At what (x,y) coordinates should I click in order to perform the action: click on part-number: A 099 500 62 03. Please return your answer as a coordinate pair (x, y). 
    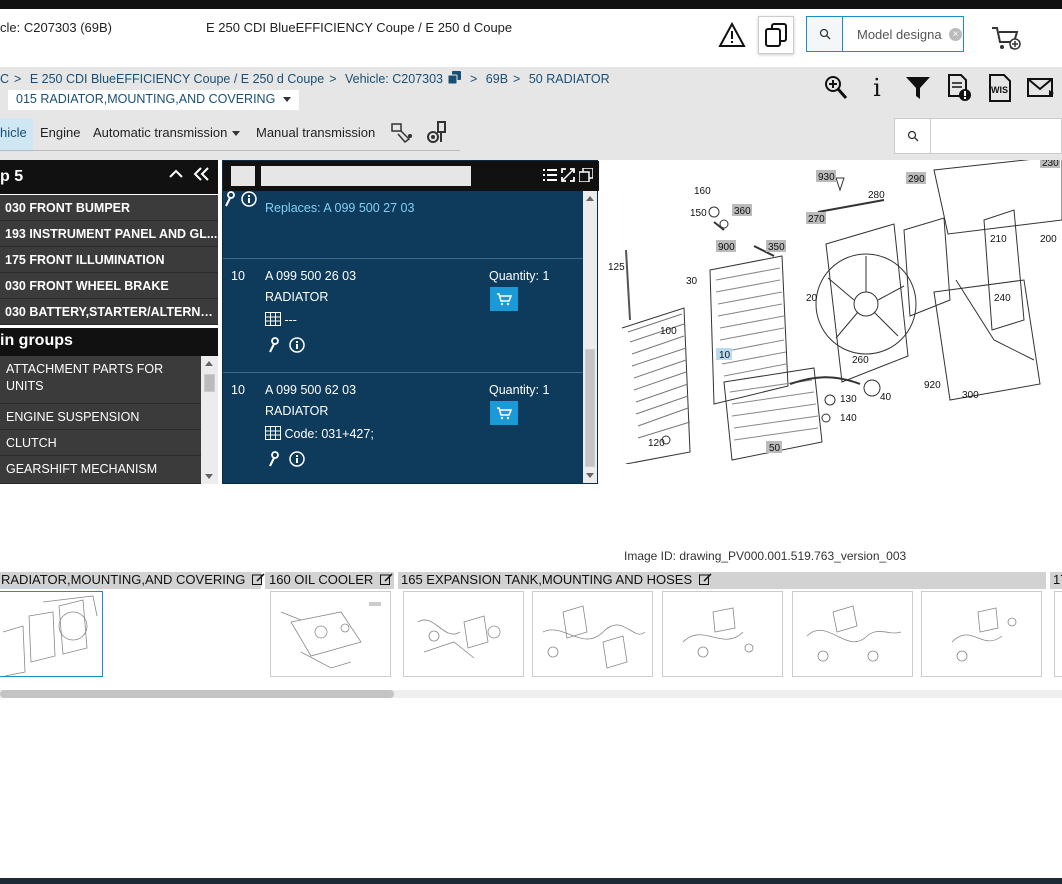
    Looking at the image, I should click on (311, 390).